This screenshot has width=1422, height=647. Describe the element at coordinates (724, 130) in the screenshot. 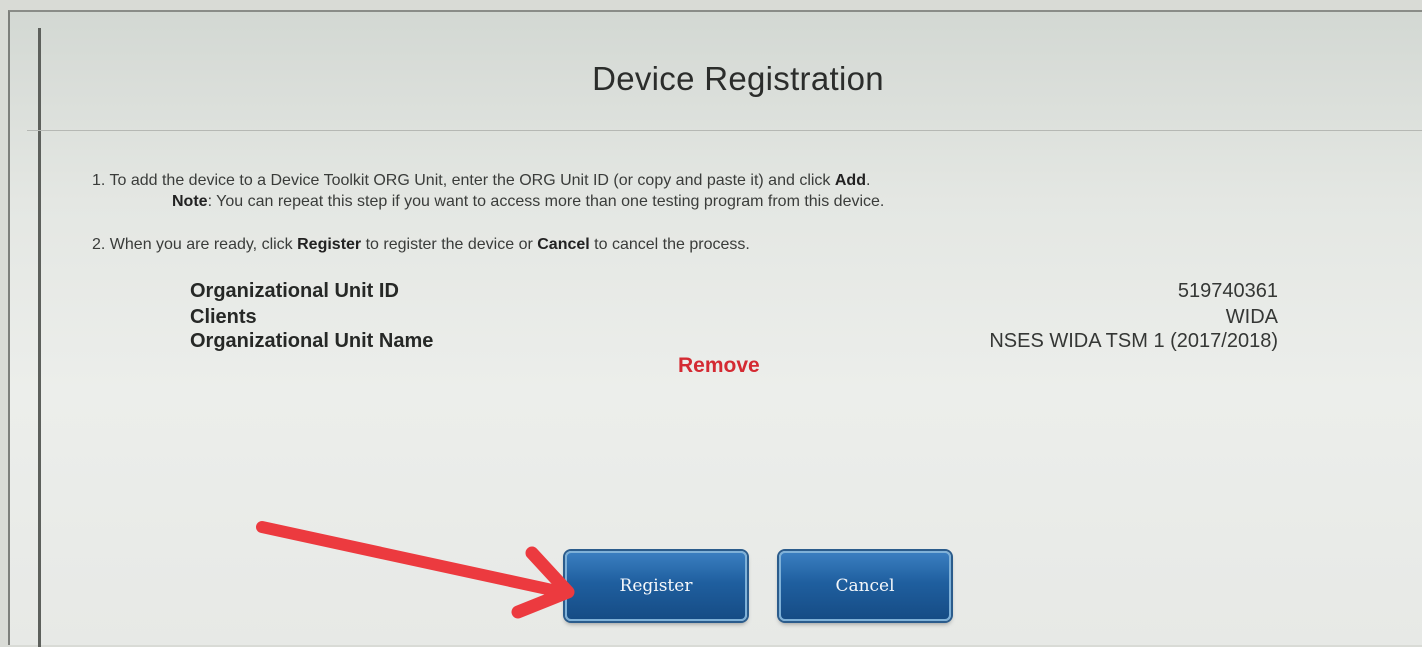

I see `title-divider` at that location.